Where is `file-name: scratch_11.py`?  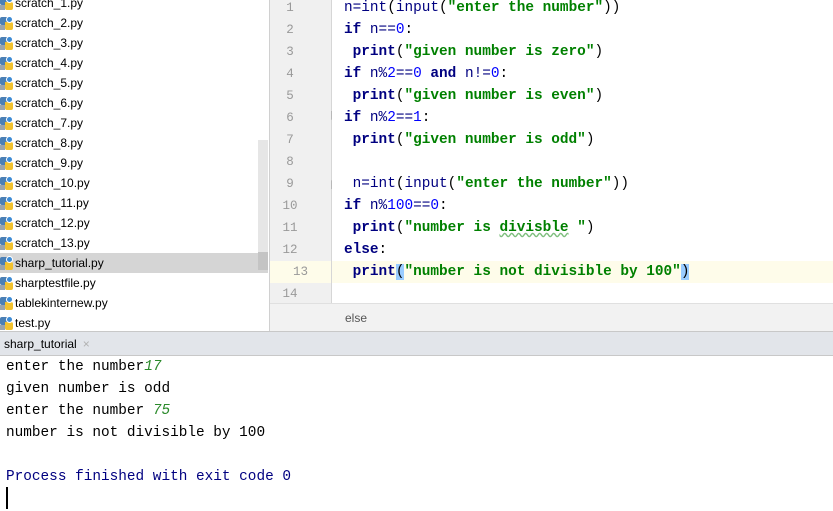
file-name: scratch_11.py is located at coordinates (52, 203).